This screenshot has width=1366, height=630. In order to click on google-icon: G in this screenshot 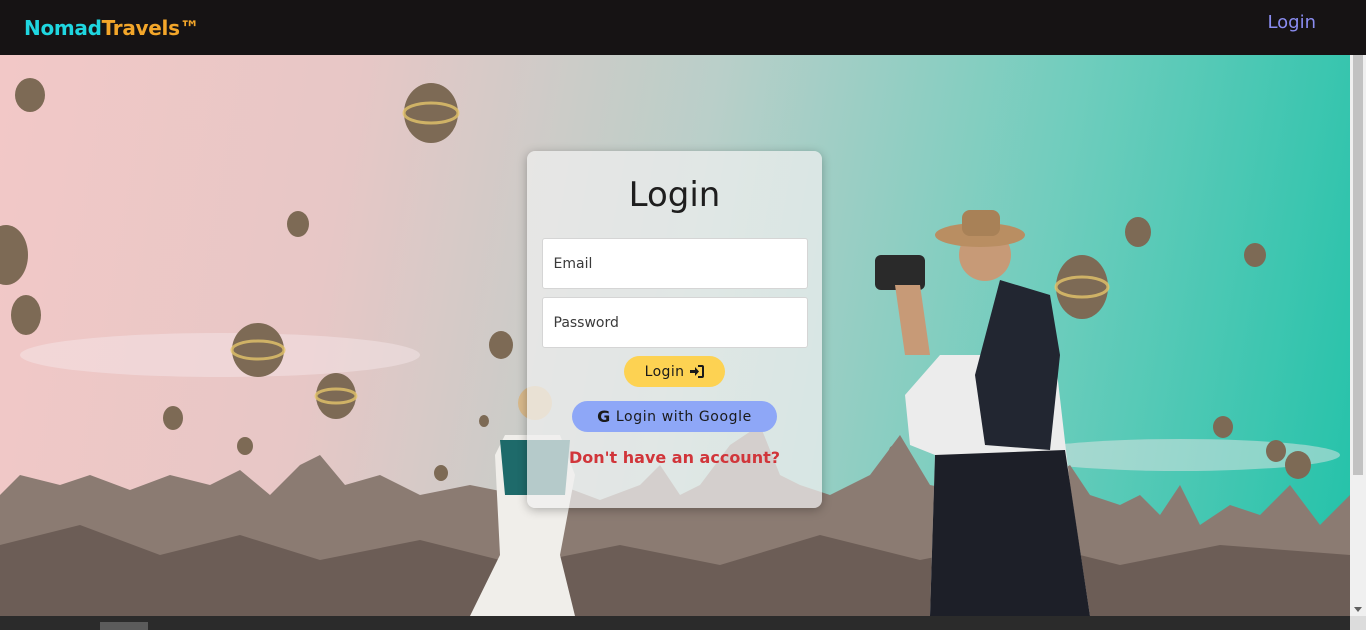, I will do `click(604, 416)`.